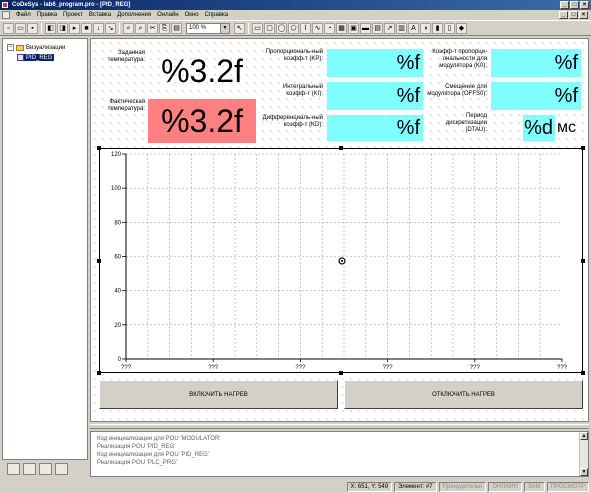 The width and height of the screenshot is (591, 493). I want to click on polyline-icon: ⌇, so click(305, 28).